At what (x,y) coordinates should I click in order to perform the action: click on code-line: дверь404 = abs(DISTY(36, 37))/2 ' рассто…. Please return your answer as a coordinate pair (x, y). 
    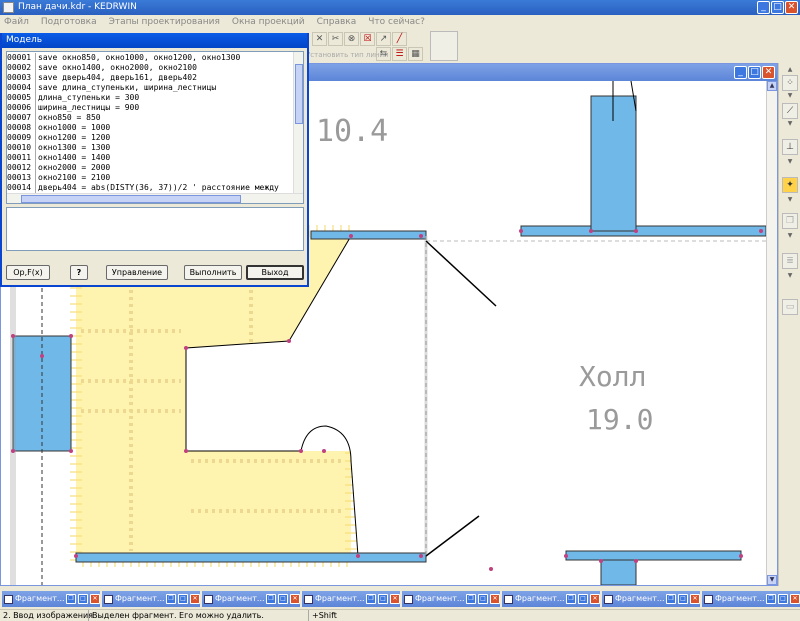
    Looking at the image, I should click on (165, 188).